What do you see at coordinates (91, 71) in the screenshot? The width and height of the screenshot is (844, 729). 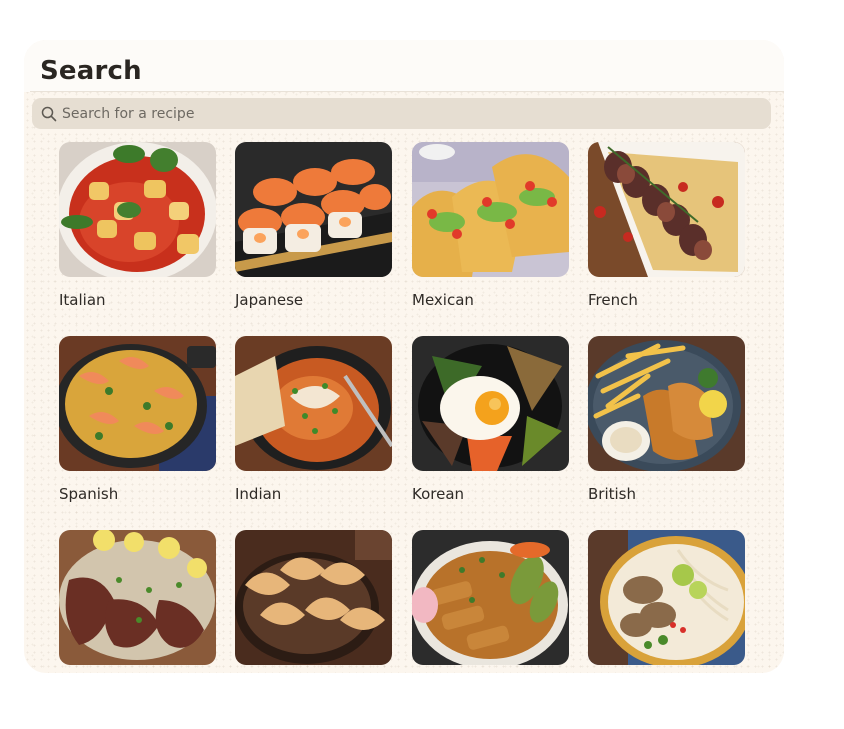 I see `page-title: Search` at bounding box center [91, 71].